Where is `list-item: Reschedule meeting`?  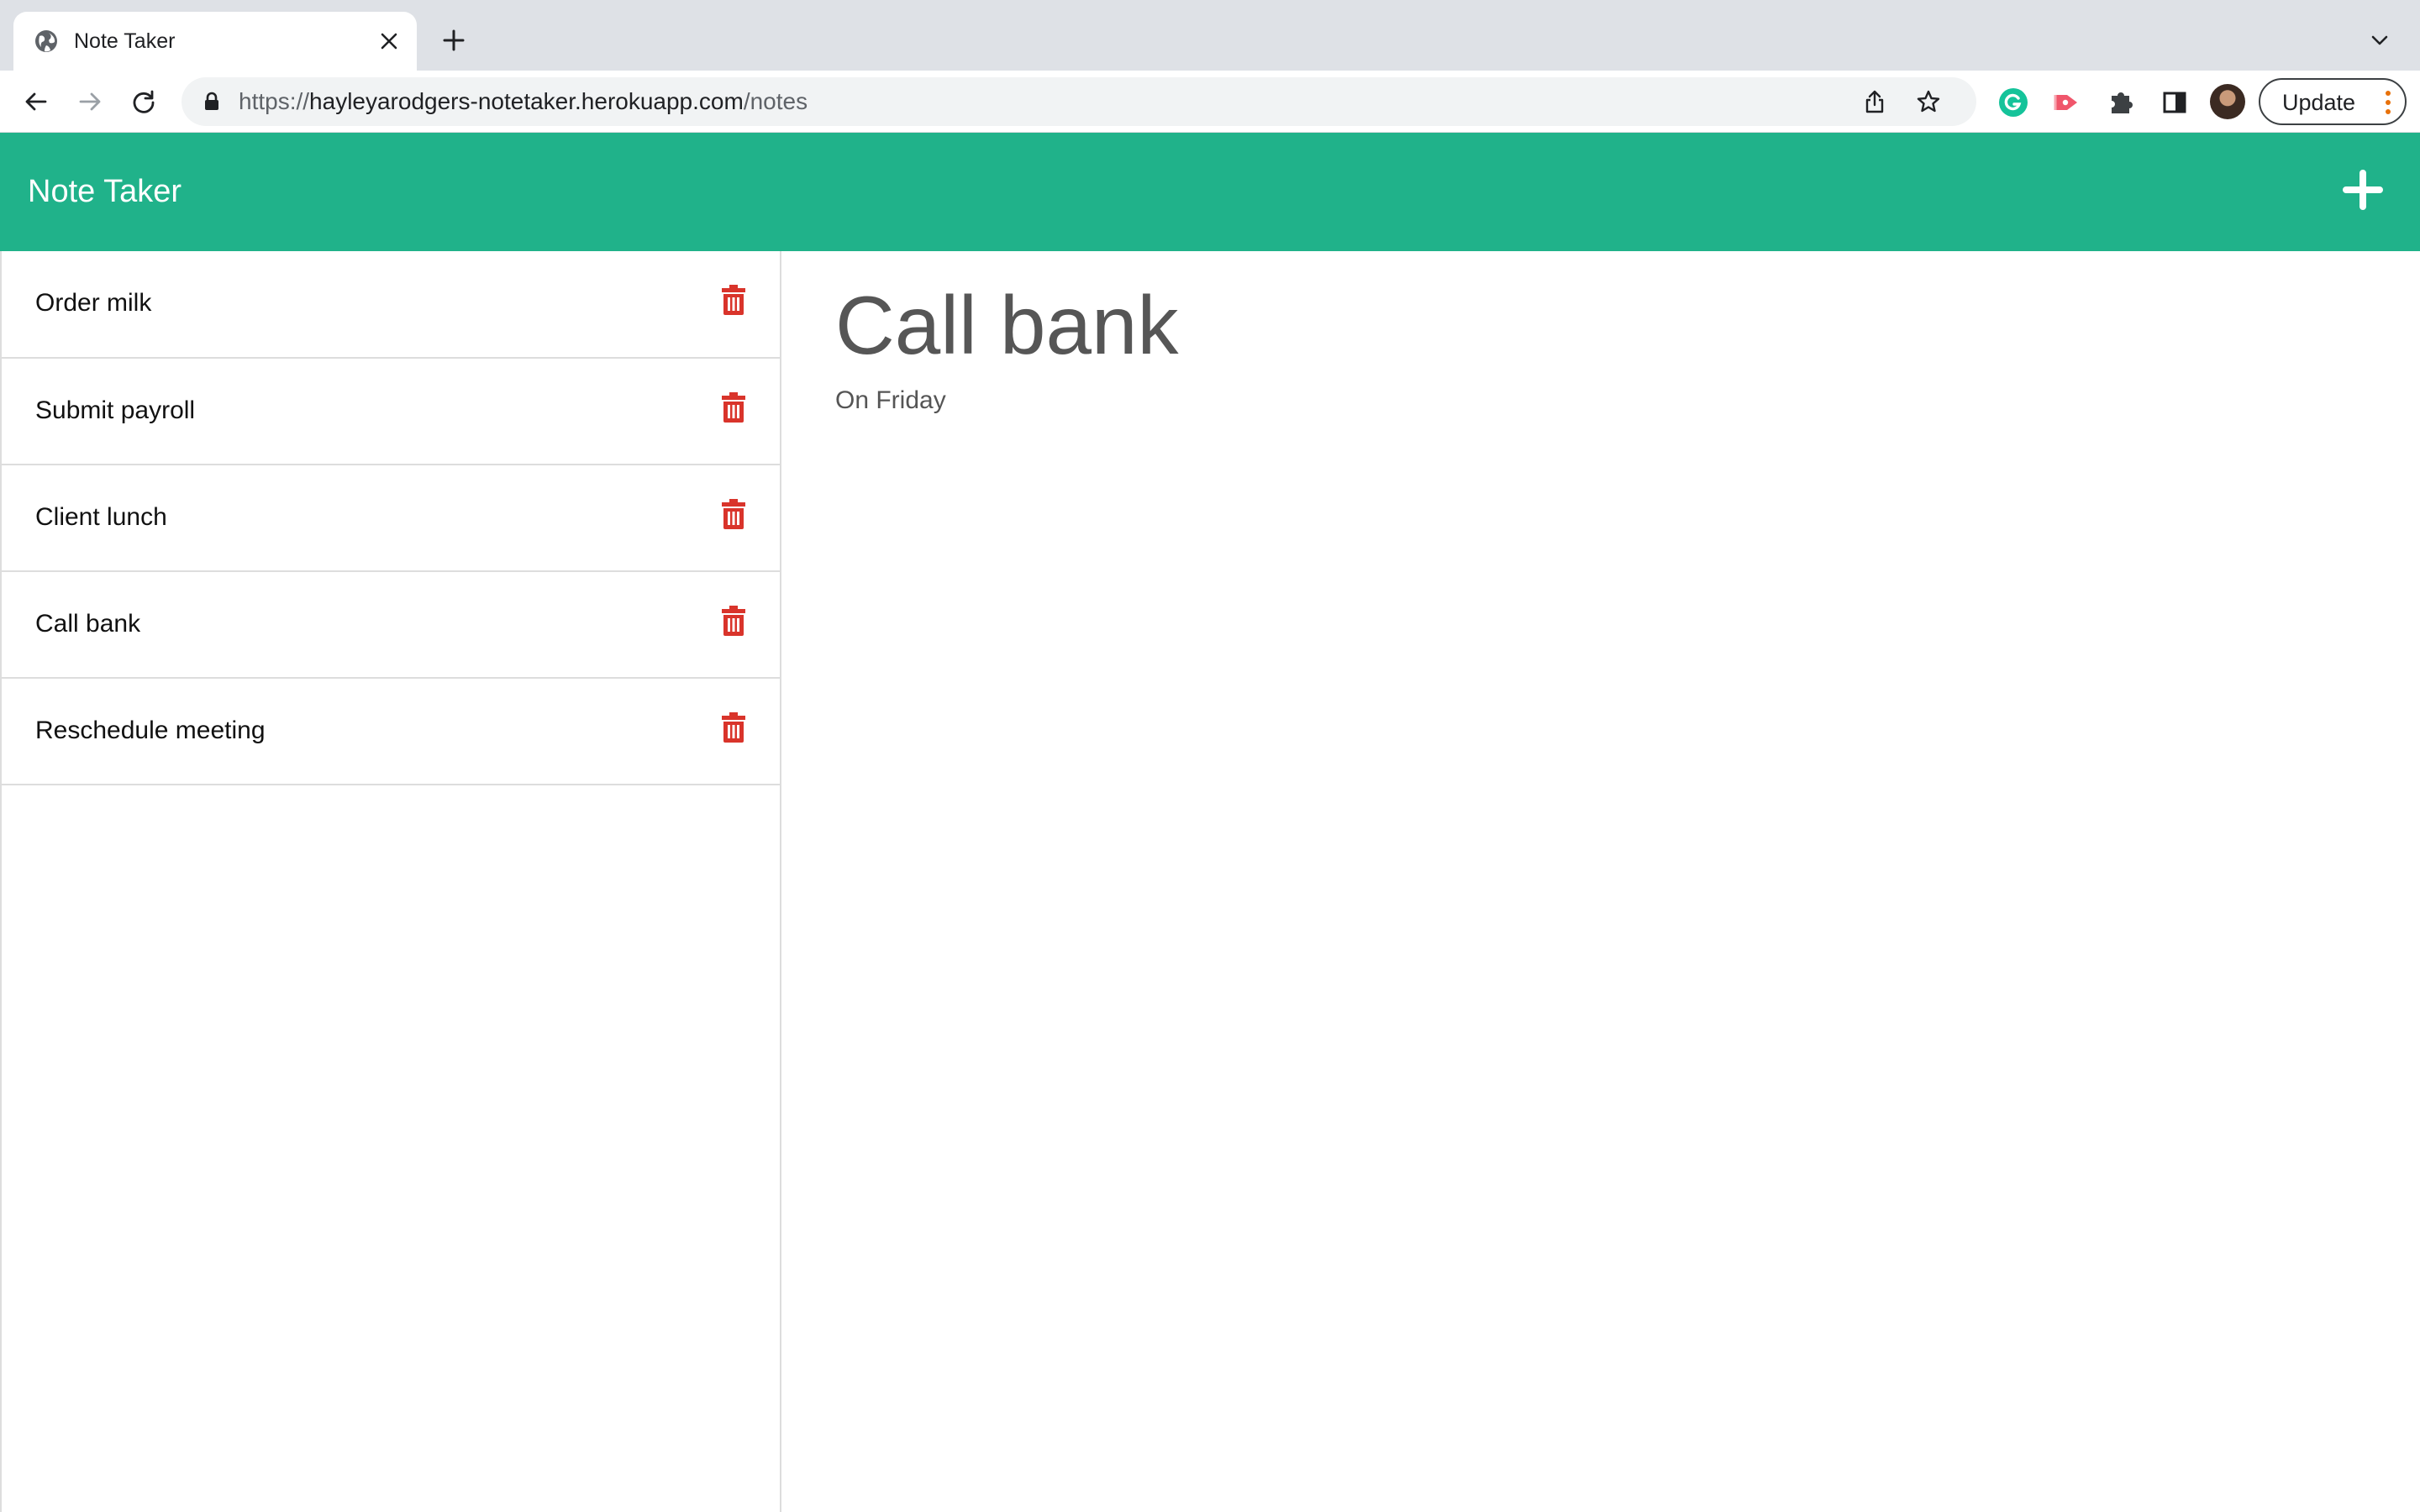
list-item: Reschedule meeting is located at coordinates (391, 730).